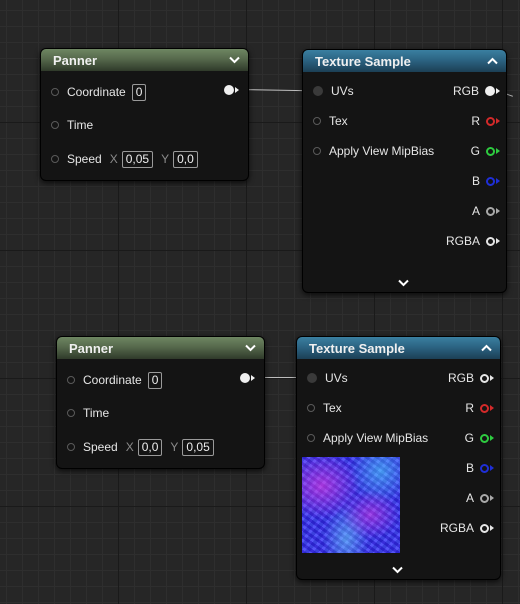 The image size is (520, 604). Describe the element at coordinates (80, 125) in the screenshot. I see `time-label: Time` at that location.